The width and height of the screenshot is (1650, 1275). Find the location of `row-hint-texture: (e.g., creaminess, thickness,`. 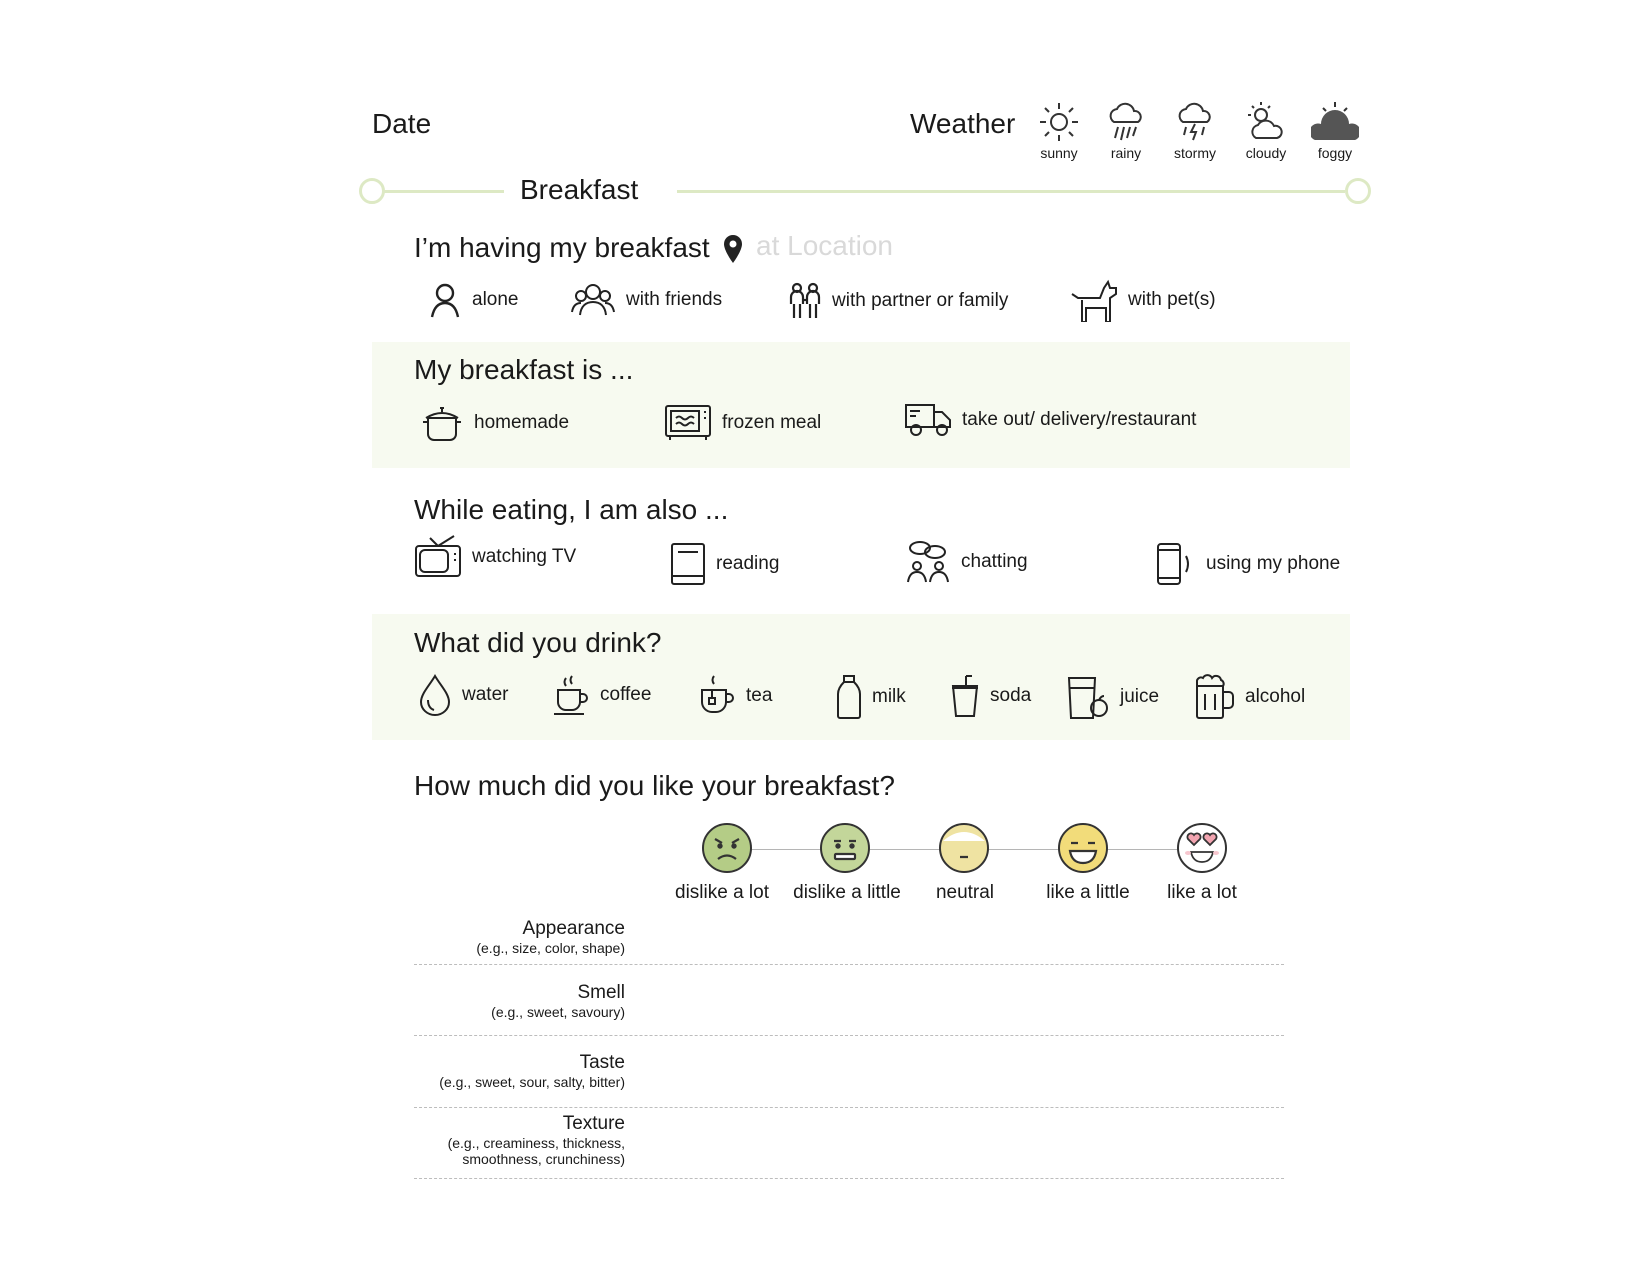

row-hint-texture: (e.g., creaminess, thickness, is located at coordinates (536, 1143).